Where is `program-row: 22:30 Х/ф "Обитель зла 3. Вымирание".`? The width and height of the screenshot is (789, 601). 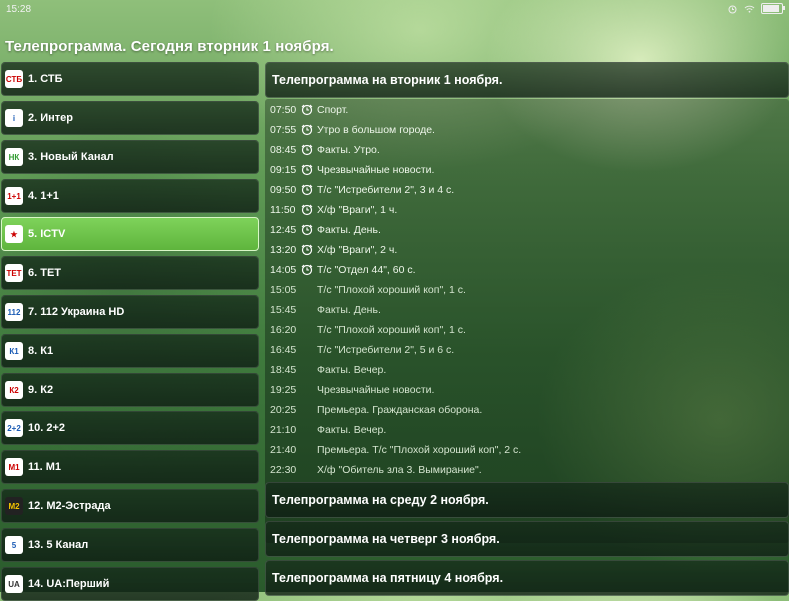
program-row: 22:30 Х/ф "Обитель зла 3. Вымирание". is located at coordinates (527, 470).